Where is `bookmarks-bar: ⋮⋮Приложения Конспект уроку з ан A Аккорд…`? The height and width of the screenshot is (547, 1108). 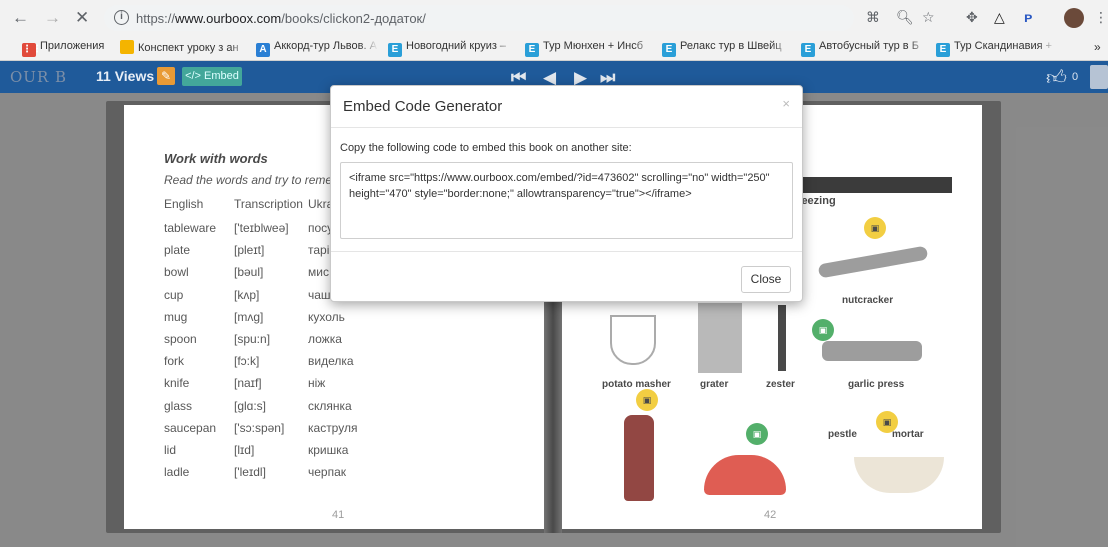
bookmarks-bar: ⋮⋮Приложения Конспект уроку з ан A Аккорд… is located at coordinates (554, 48).